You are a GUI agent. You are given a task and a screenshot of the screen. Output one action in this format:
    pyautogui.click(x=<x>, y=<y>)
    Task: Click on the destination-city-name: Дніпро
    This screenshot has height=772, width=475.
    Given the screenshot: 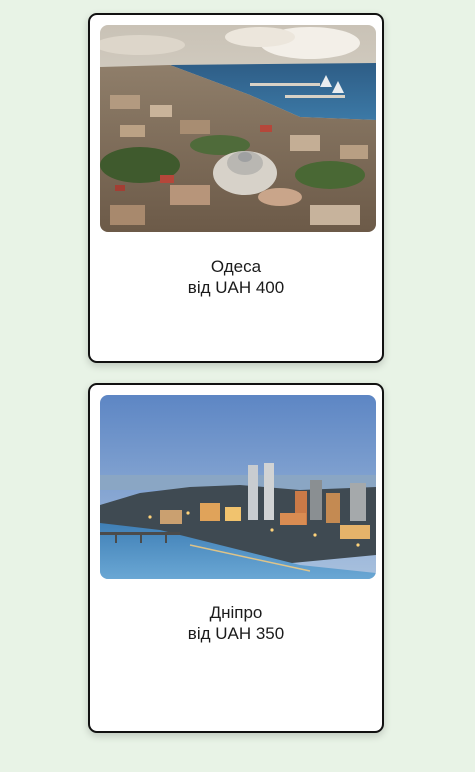 What is the action you would take?
    pyautogui.click(x=236, y=612)
    